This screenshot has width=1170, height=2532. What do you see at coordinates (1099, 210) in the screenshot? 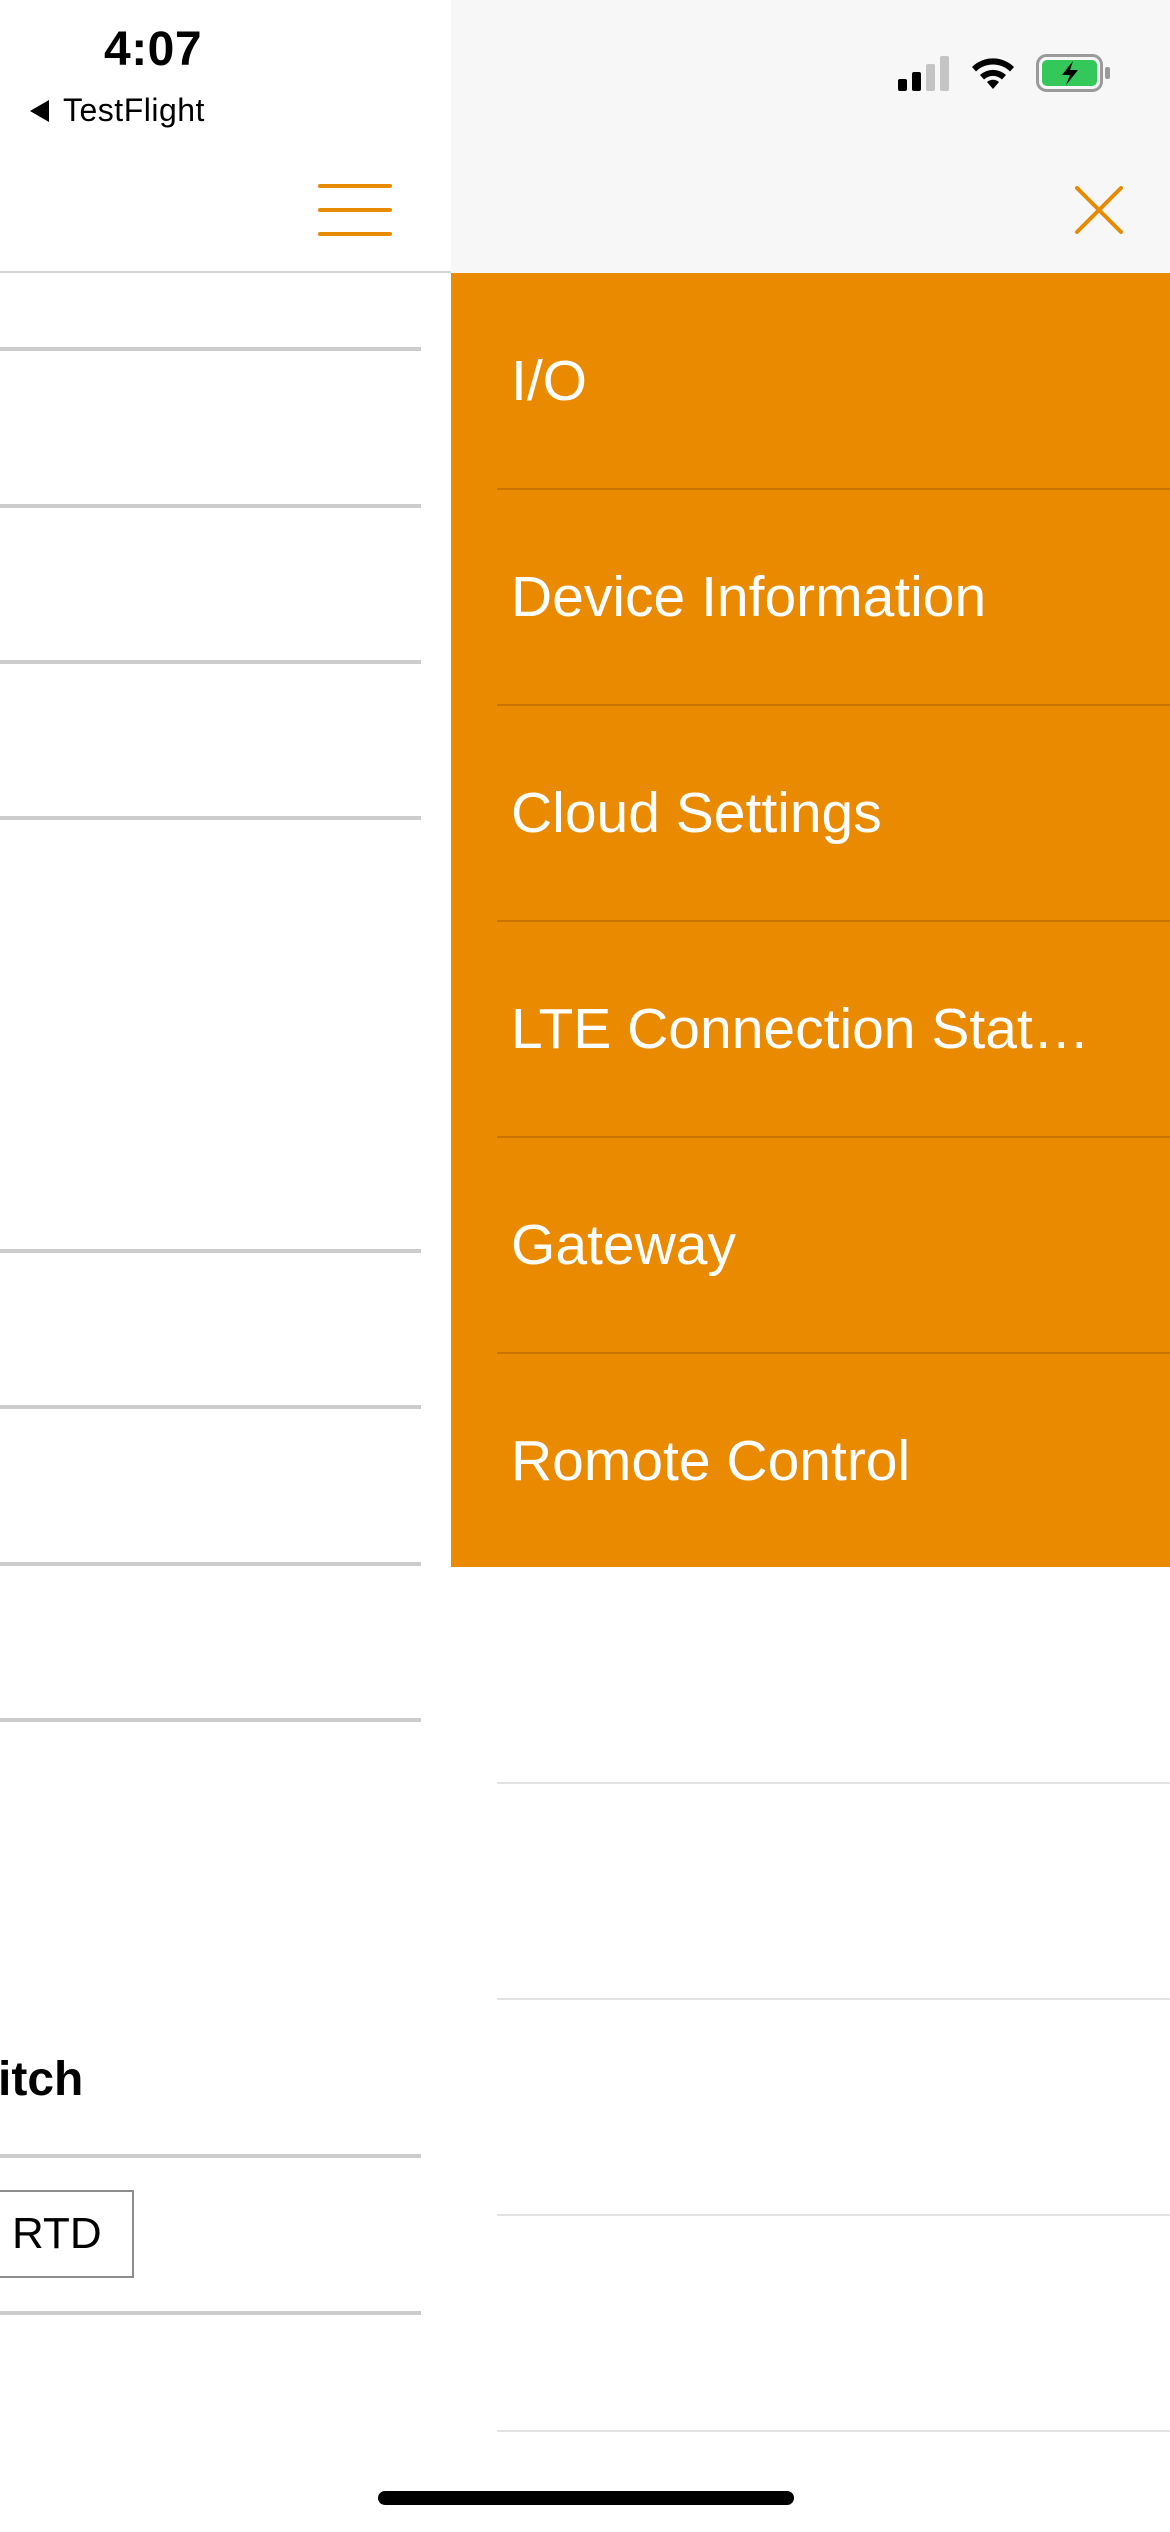
I see `close-icon` at bounding box center [1099, 210].